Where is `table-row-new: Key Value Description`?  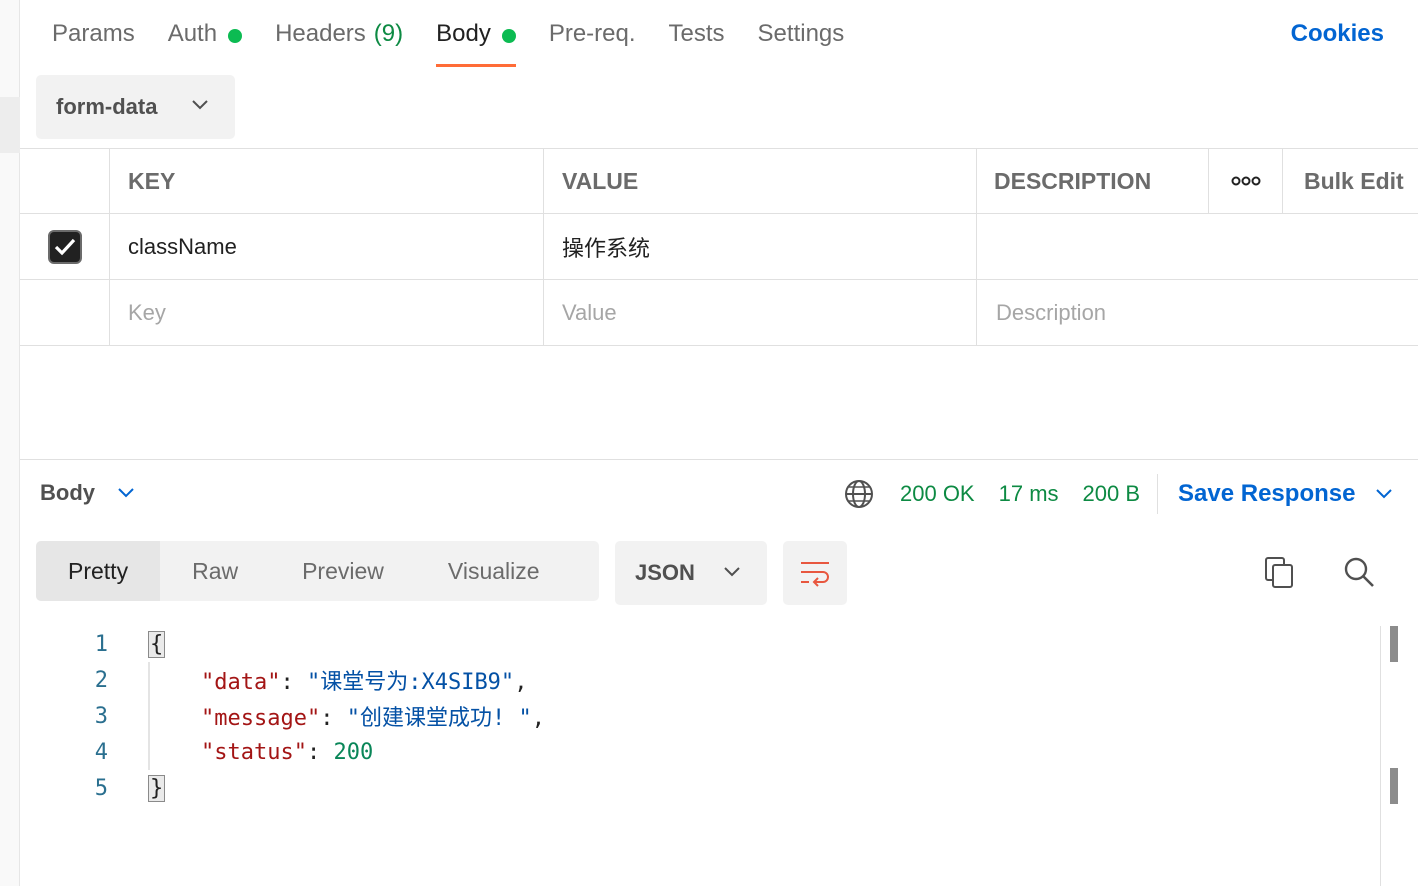
table-row-new: Key Value Description is located at coordinates (719, 313).